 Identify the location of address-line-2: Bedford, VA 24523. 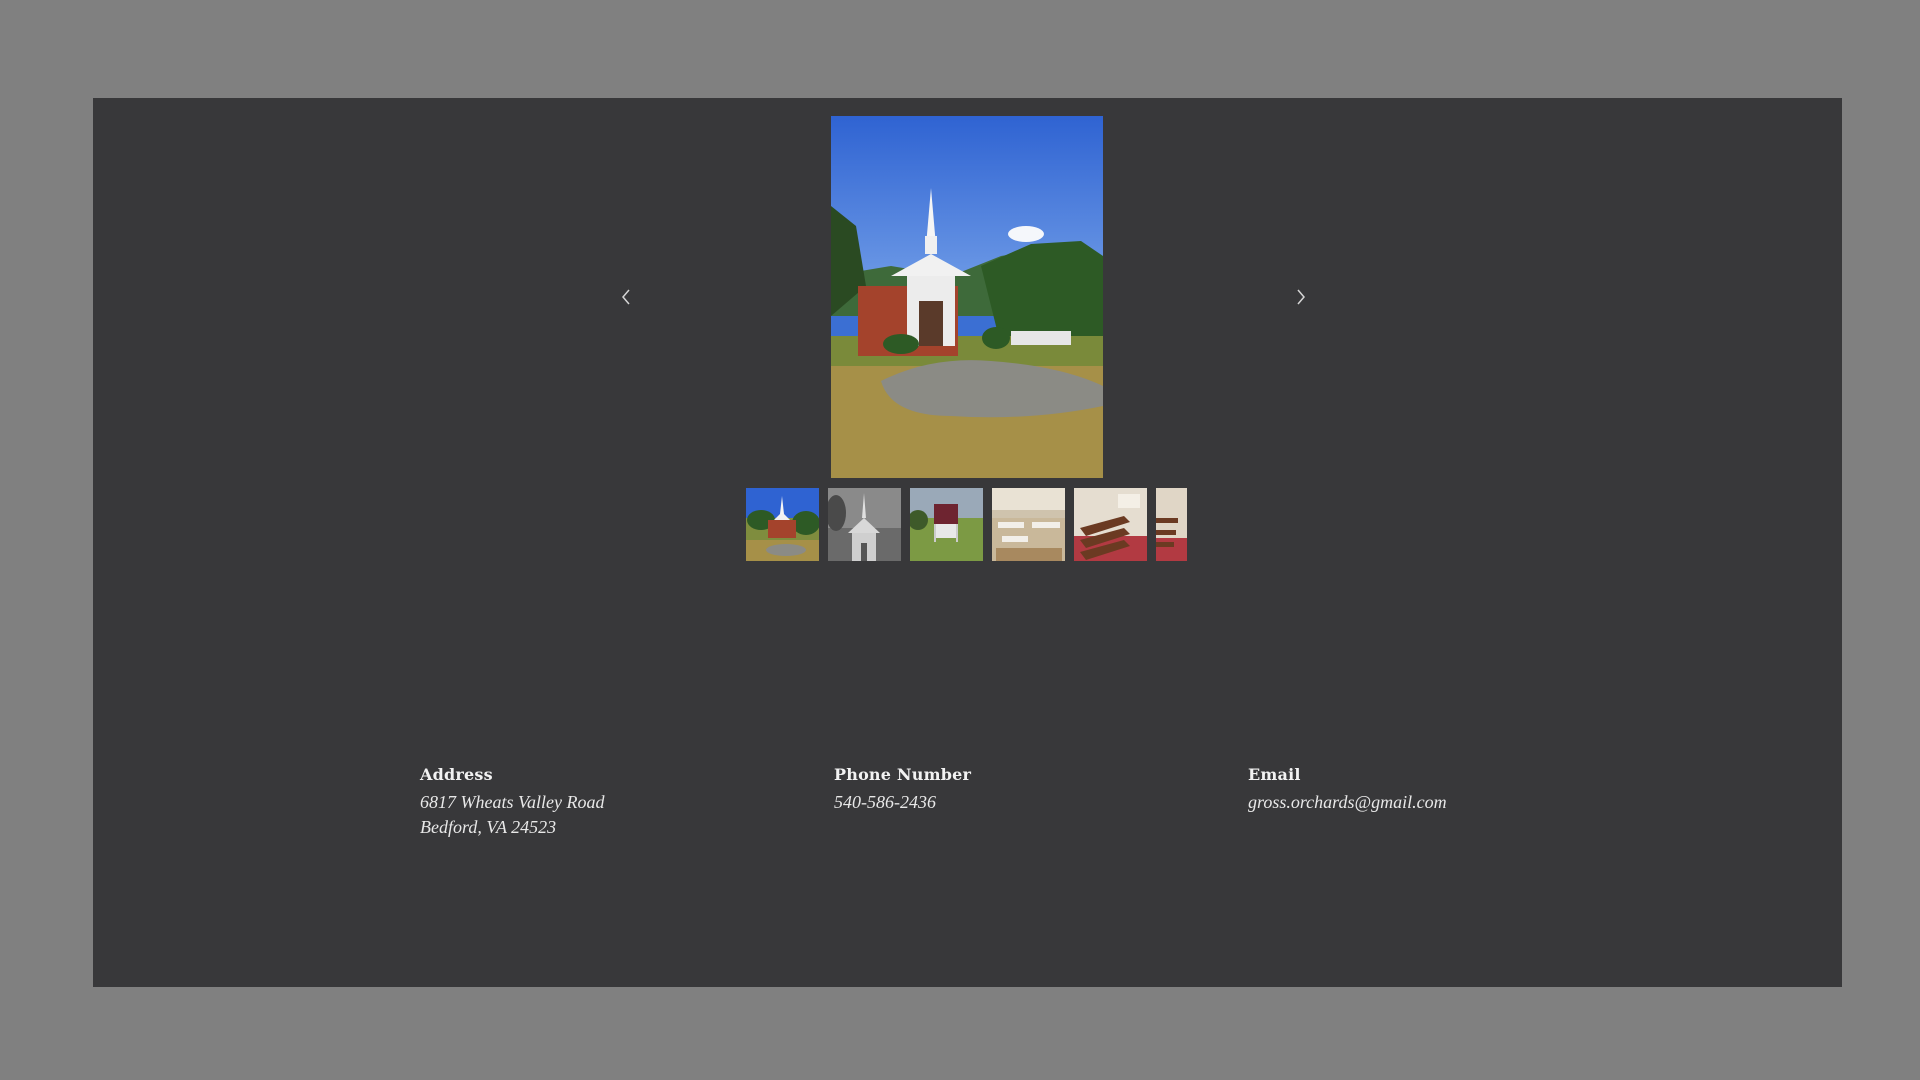
(488, 827).